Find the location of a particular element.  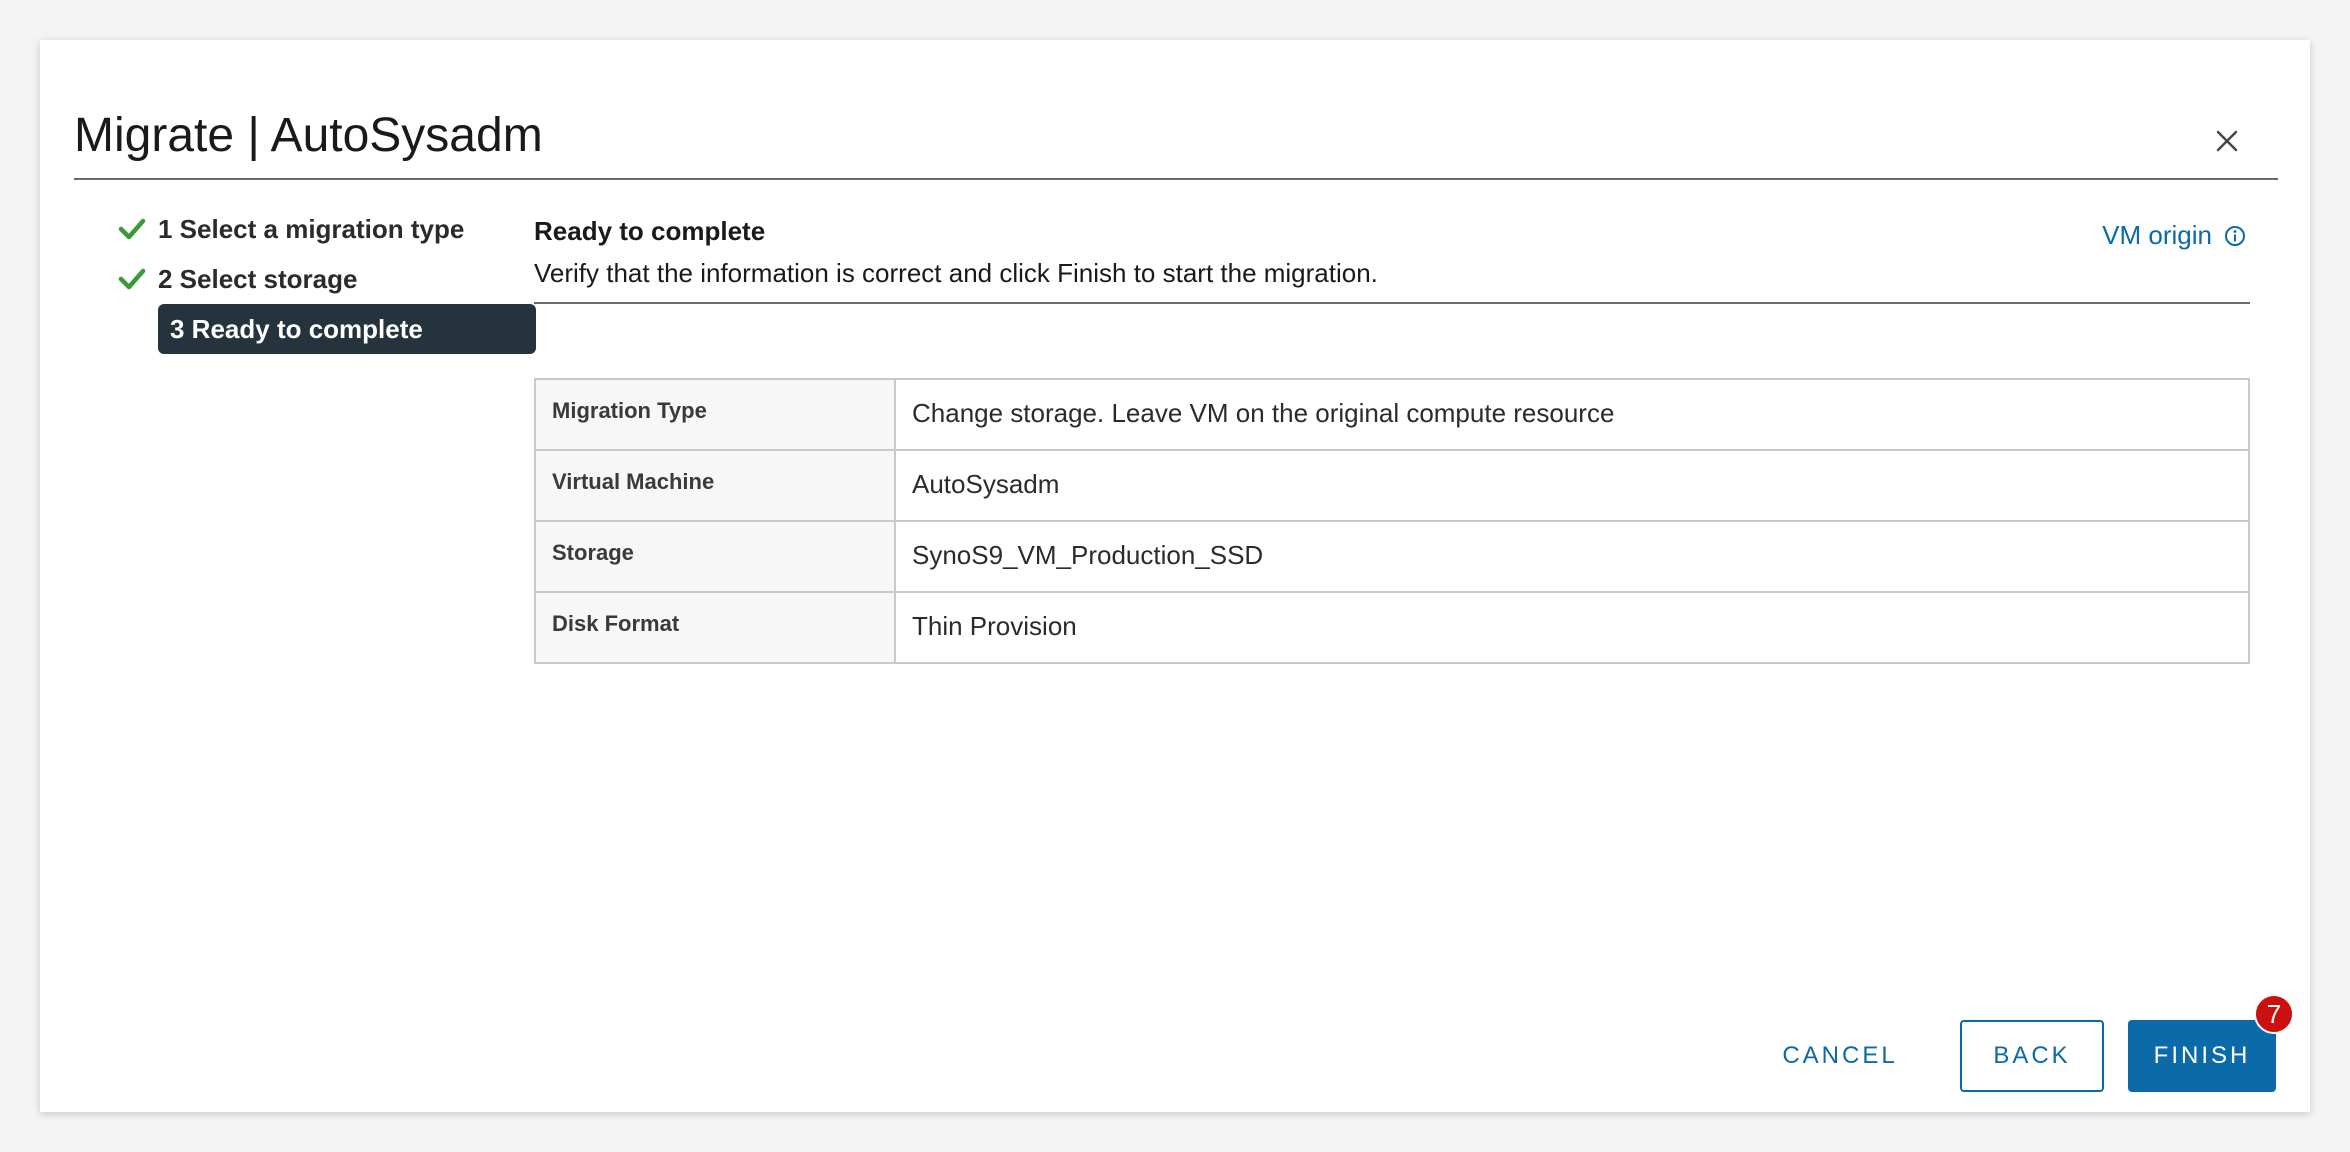

step-label: 2 Select storage is located at coordinates (258, 278).